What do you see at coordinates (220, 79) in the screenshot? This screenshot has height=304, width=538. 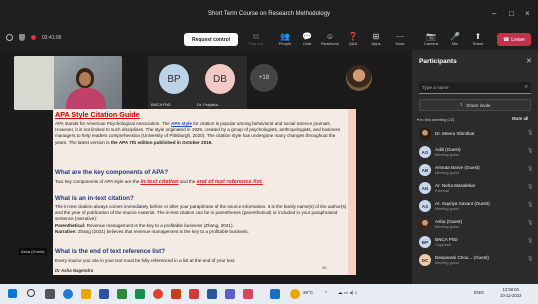 I see `avatar: DB` at bounding box center [220, 79].